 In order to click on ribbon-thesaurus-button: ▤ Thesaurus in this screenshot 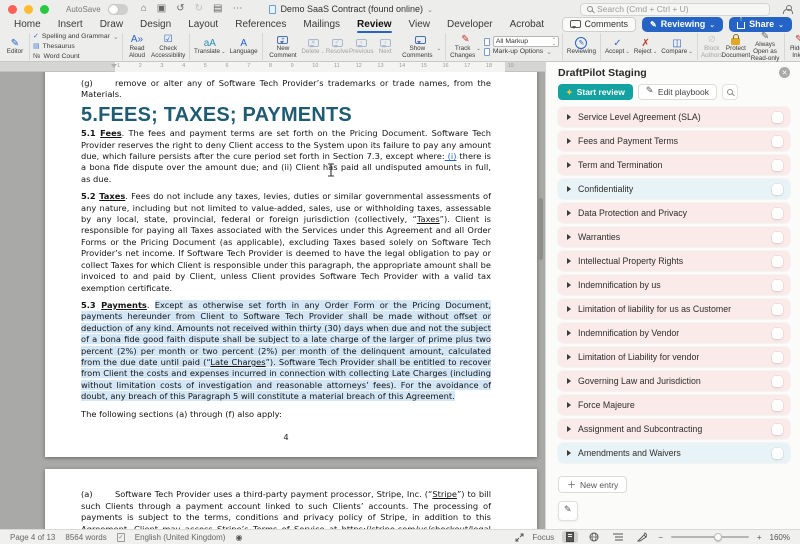, I will do `click(76, 47)`.